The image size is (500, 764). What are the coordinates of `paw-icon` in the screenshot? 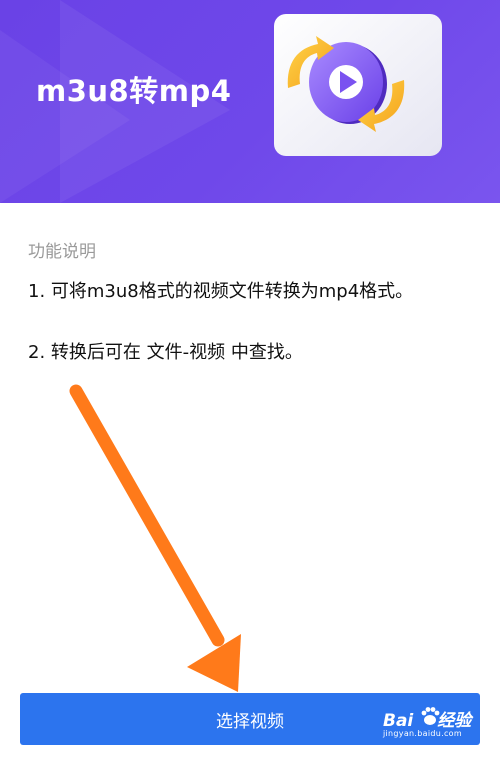 It's located at (430, 716).